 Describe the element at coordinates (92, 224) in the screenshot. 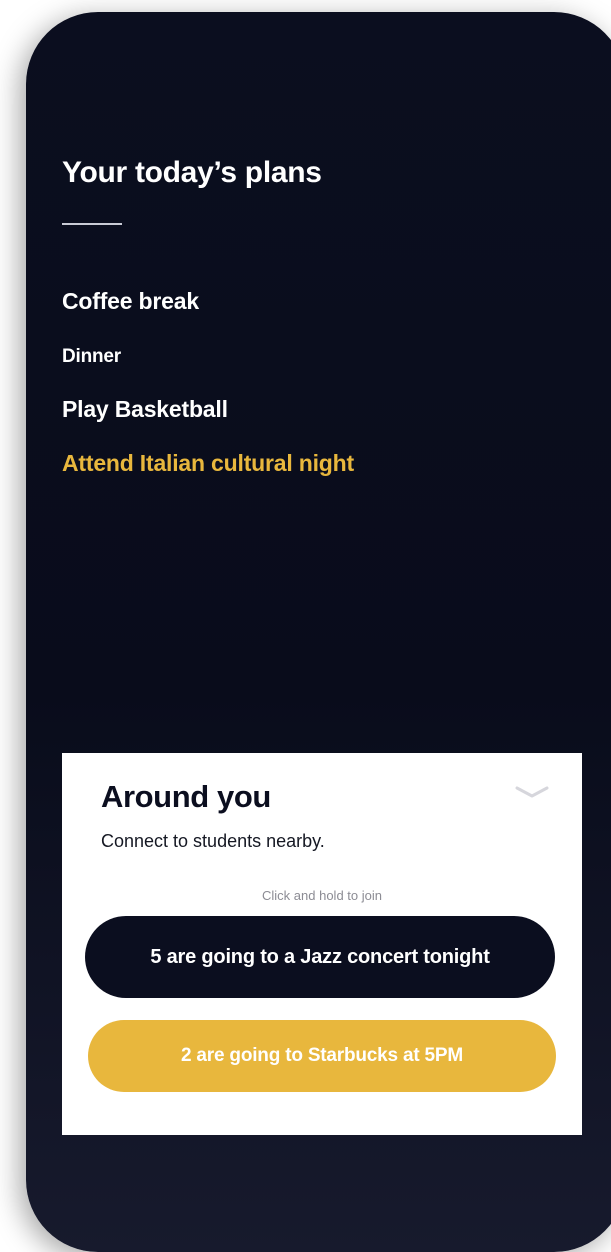

I see `title-divider` at that location.